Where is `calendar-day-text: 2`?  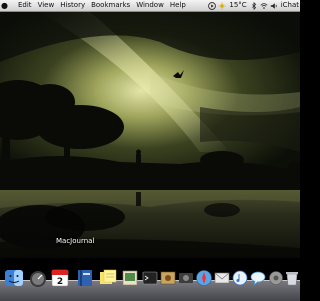 calendar-day-text: 2 is located at coordinates (60, 282).